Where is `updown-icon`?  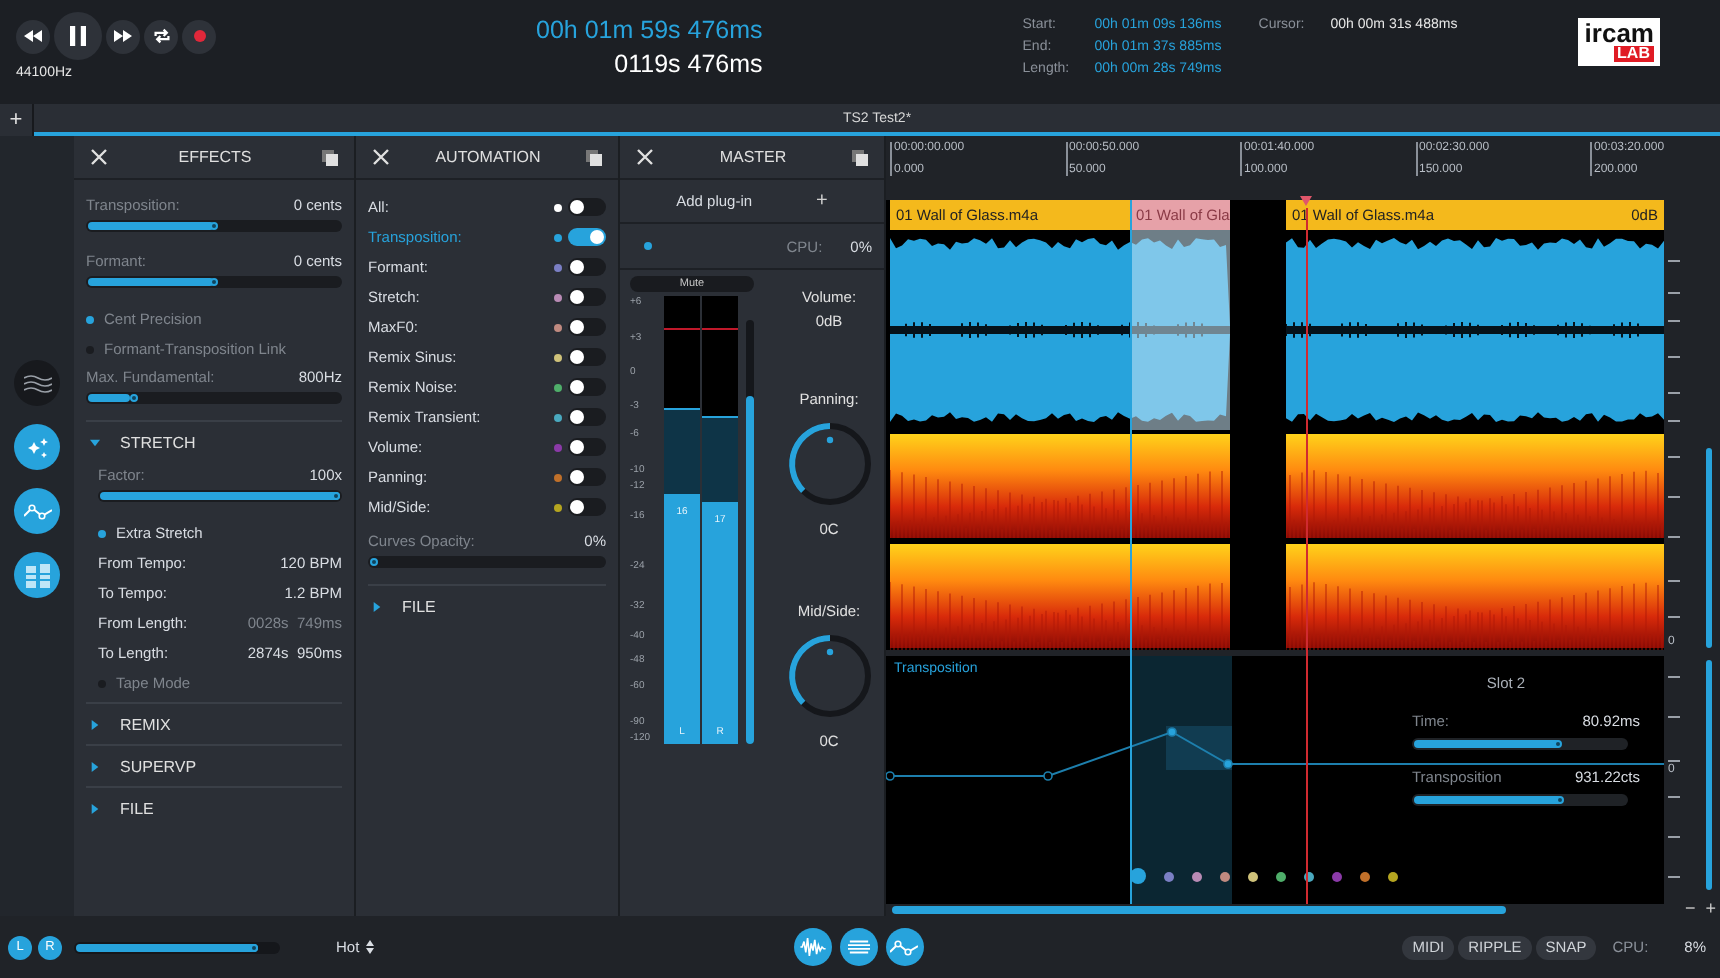 updown-icon is located at coordinates (369, 947).